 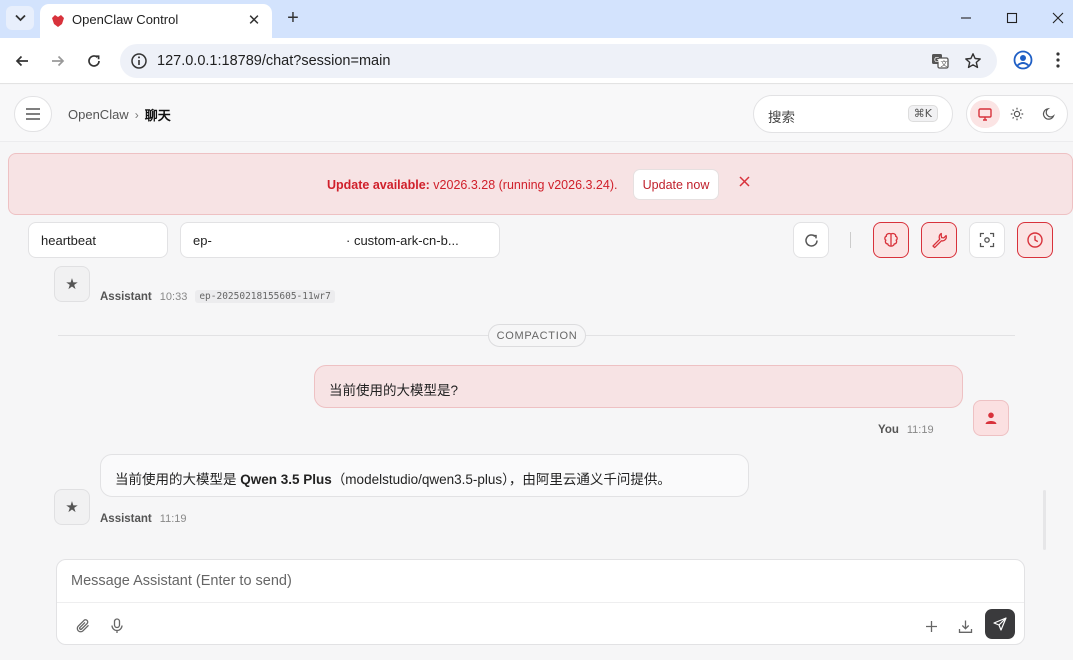 I want to click on theme-dark-moon-icon, so click(x=1049, y=114).